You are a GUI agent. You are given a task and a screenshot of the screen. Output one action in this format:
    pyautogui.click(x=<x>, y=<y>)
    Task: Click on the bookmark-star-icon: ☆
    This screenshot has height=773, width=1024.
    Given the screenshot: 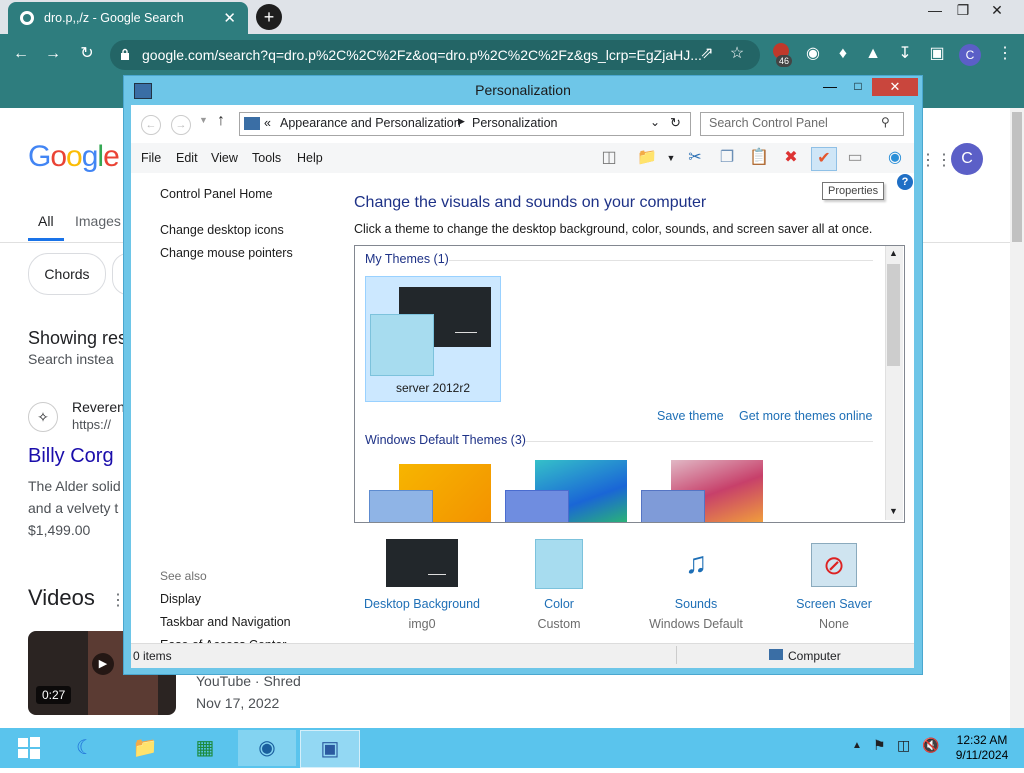 What is the action you would take?
    pyautogui.click(x=737, y=54)
    